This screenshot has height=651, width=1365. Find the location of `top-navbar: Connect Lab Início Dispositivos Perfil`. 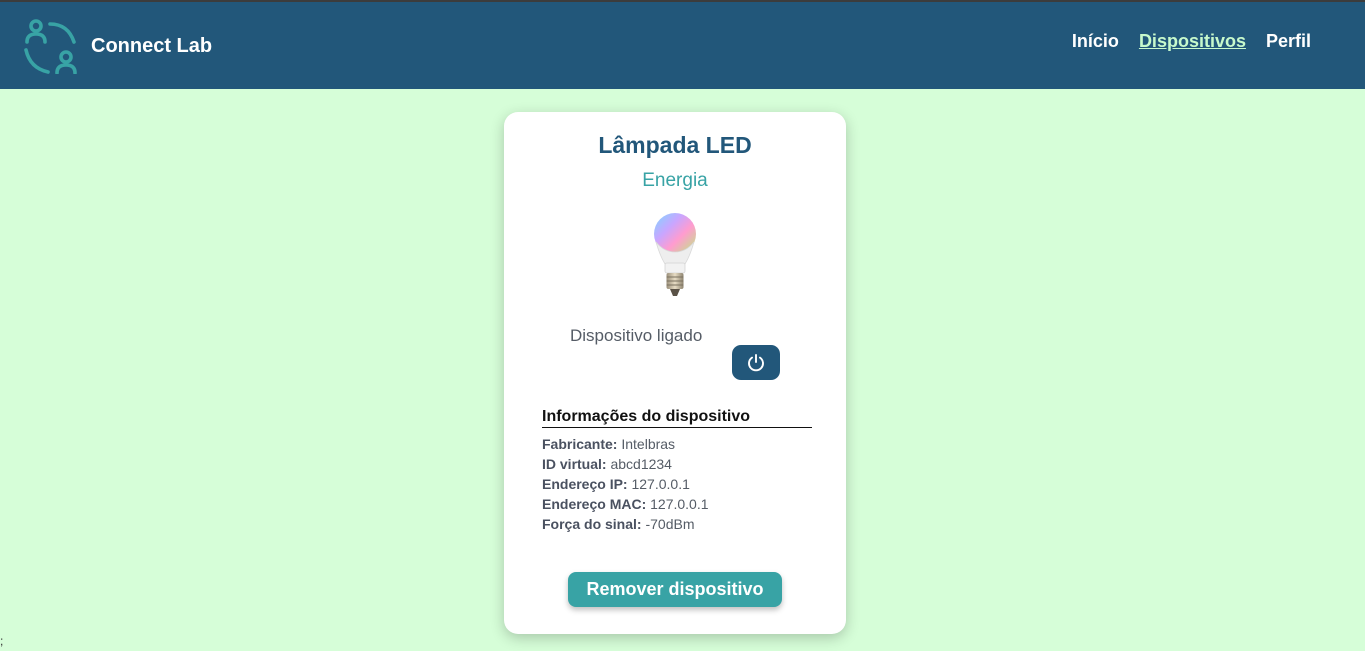

top-navbar: Connect Lab Início Dispositivos Perfil is located at coordinates (682, 45).